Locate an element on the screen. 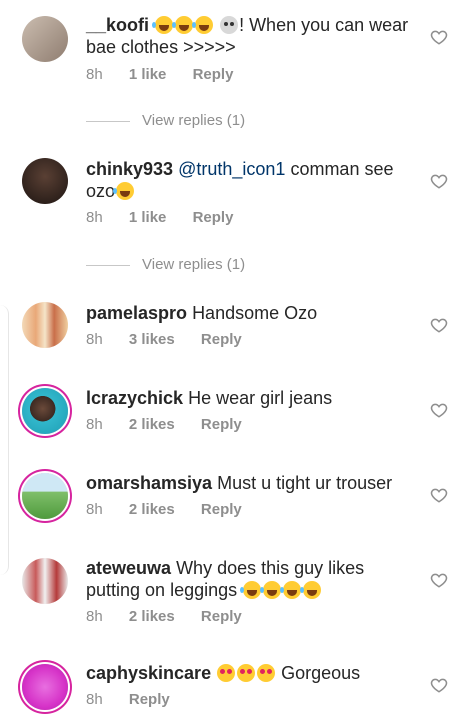  username: chinky933 is located at coordinates (129, 169).